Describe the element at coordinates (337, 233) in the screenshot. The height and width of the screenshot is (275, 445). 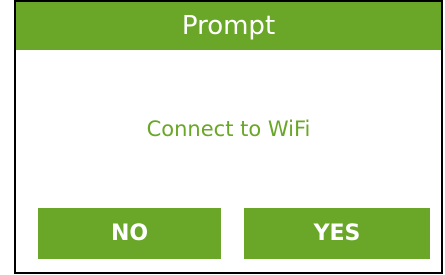
I see `yes-button: YES` at that location.